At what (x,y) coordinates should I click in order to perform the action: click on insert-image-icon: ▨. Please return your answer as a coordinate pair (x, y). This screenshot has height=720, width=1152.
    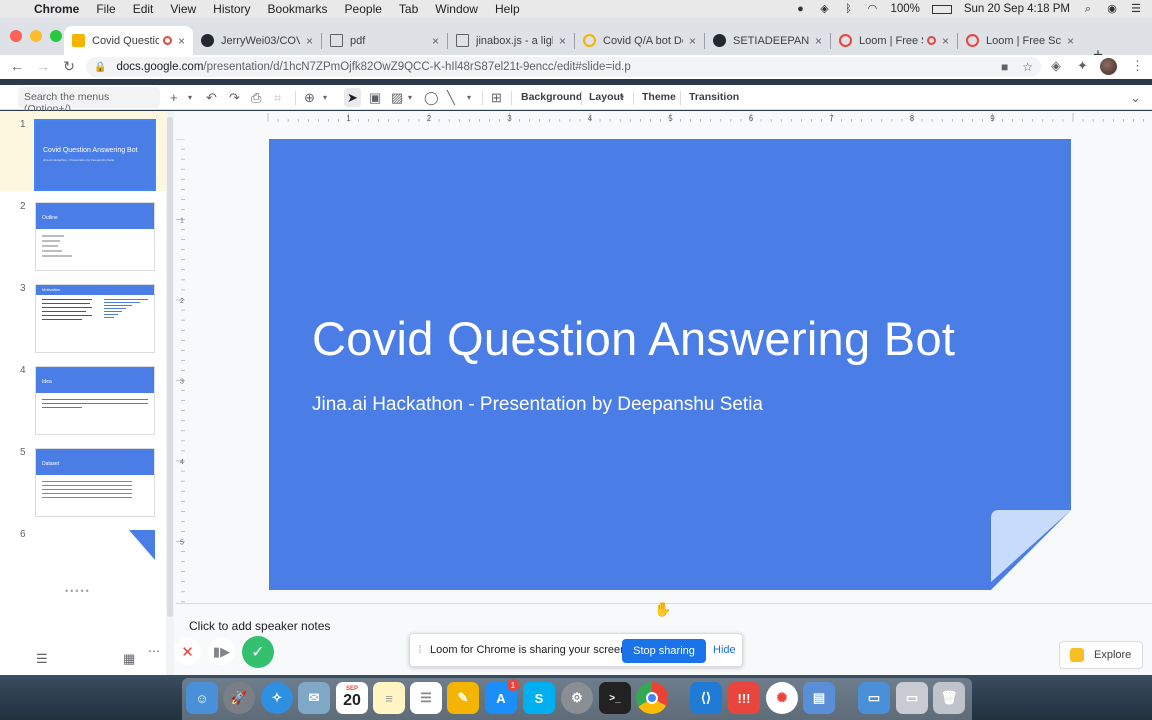
    Looking at the image, I should click on (397, 98).